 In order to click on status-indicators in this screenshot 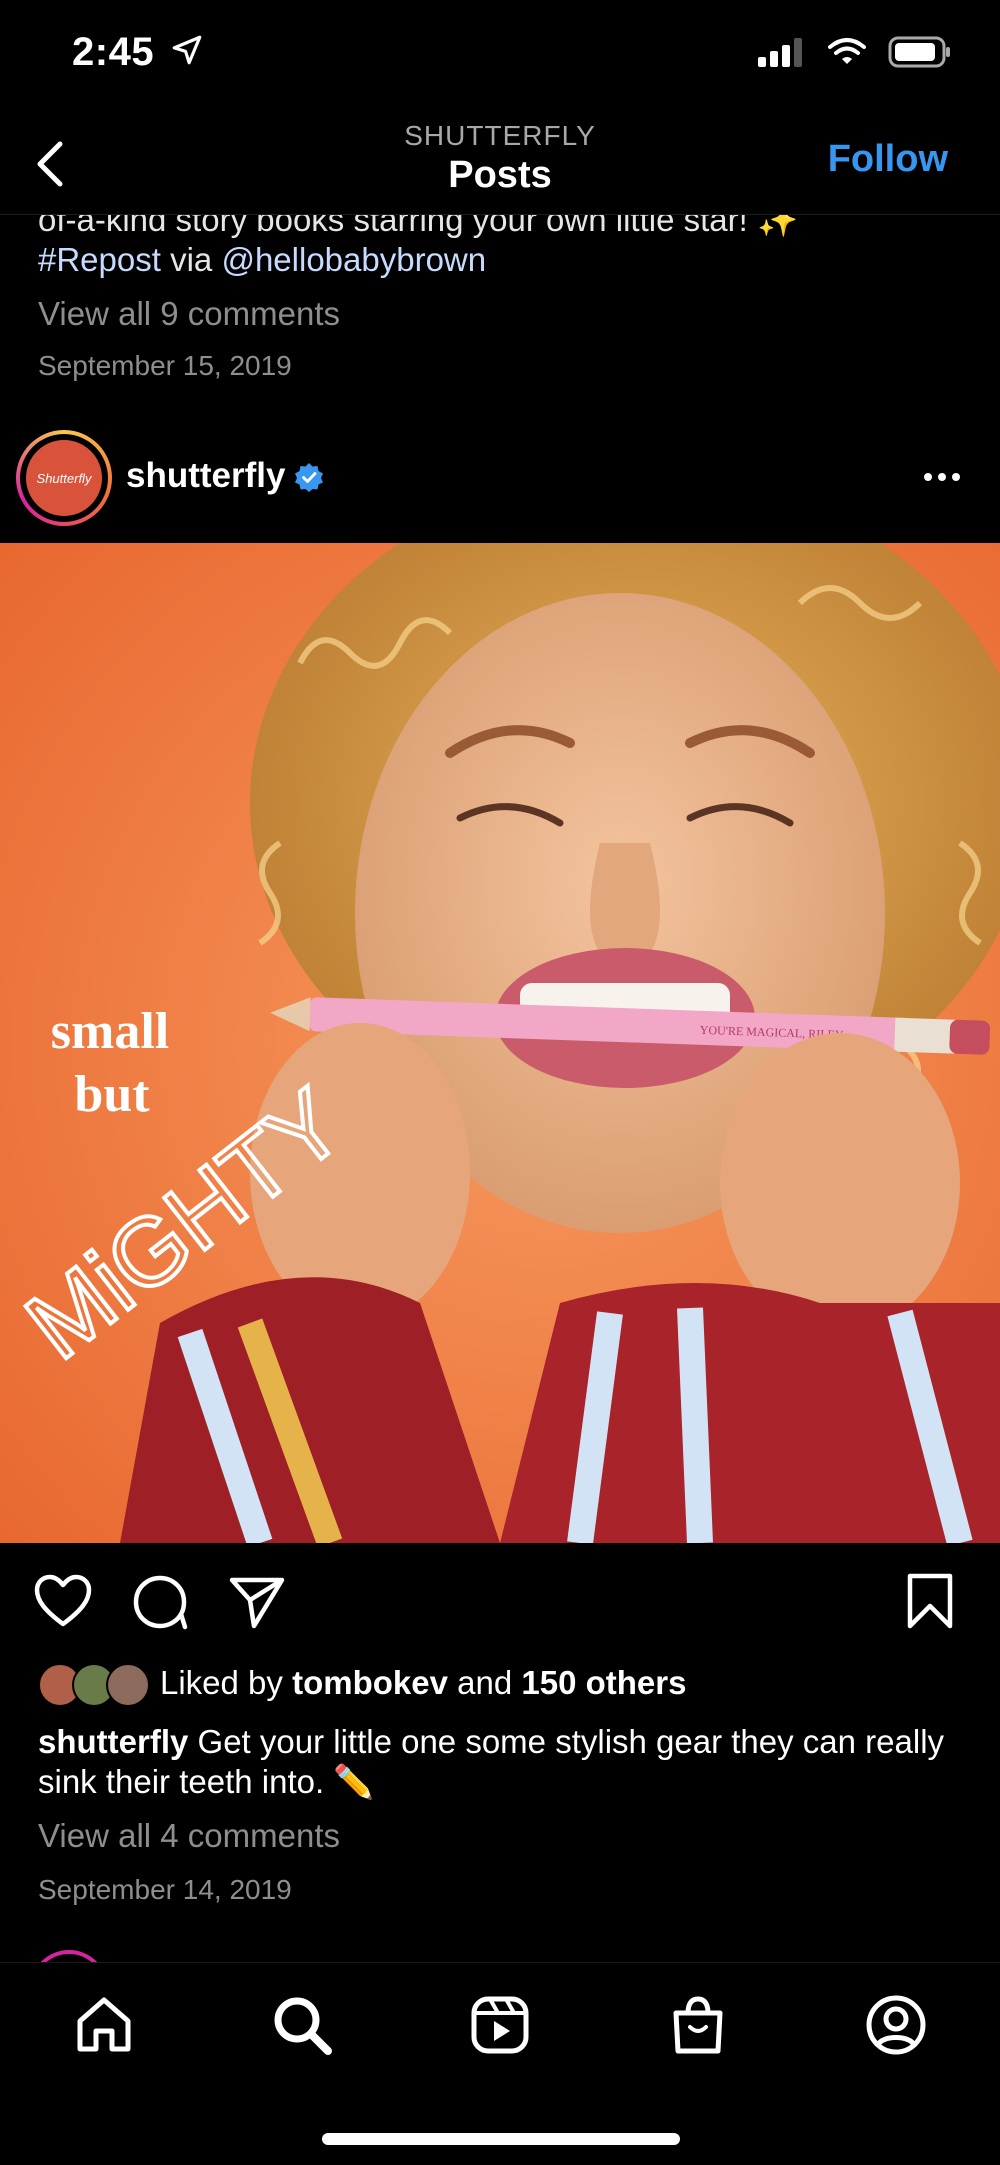, I will do `click(855, 52)`.